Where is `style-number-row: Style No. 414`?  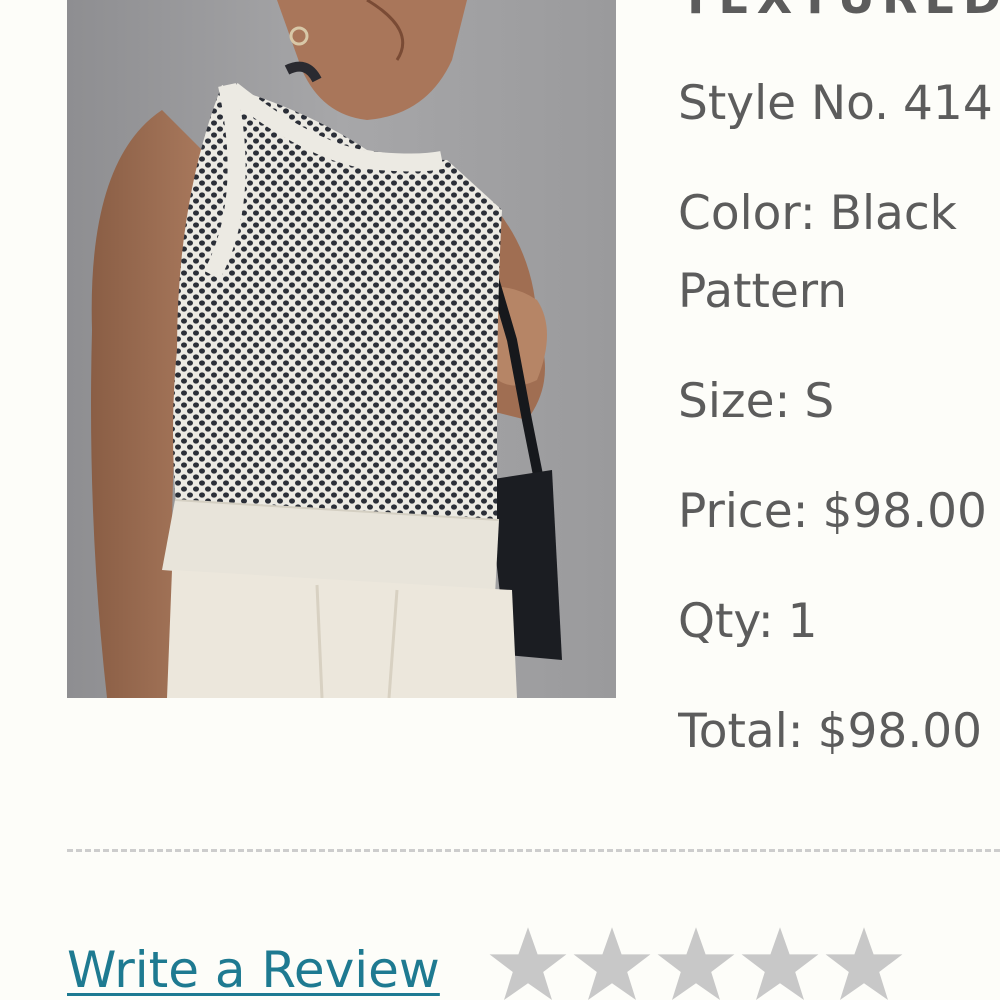 style-number-row: Style No. 414 is located at coordinates (835, 103).